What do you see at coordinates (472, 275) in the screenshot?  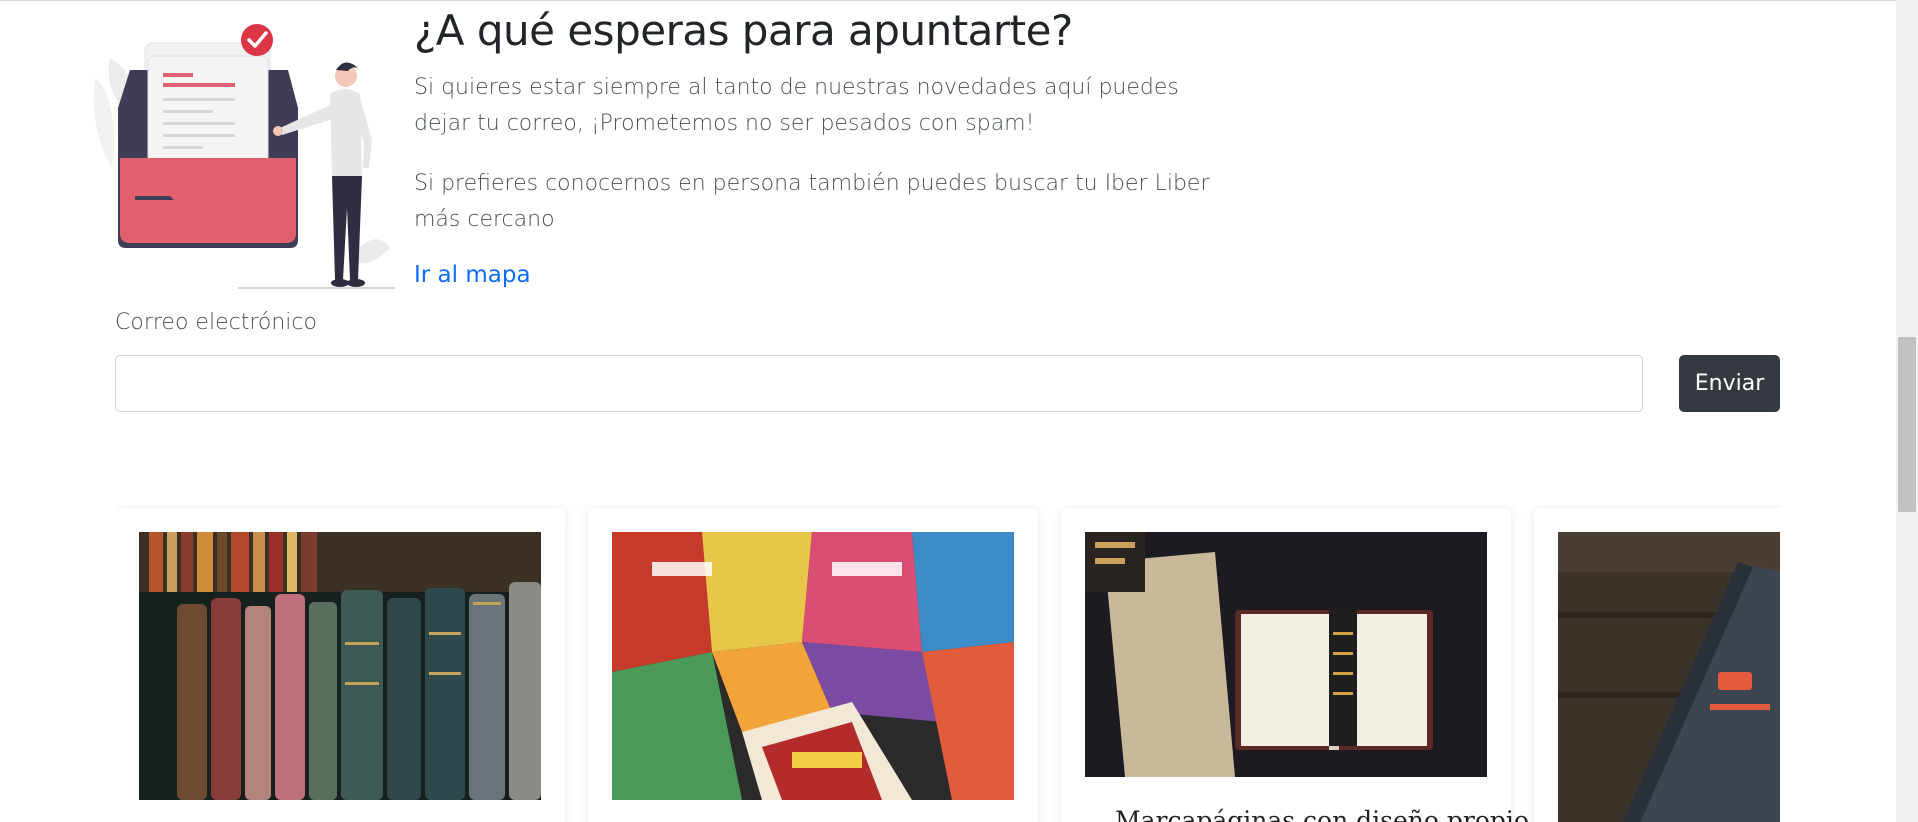 I see `map-link: Ir al mapa` at bounding box center [472, 275].